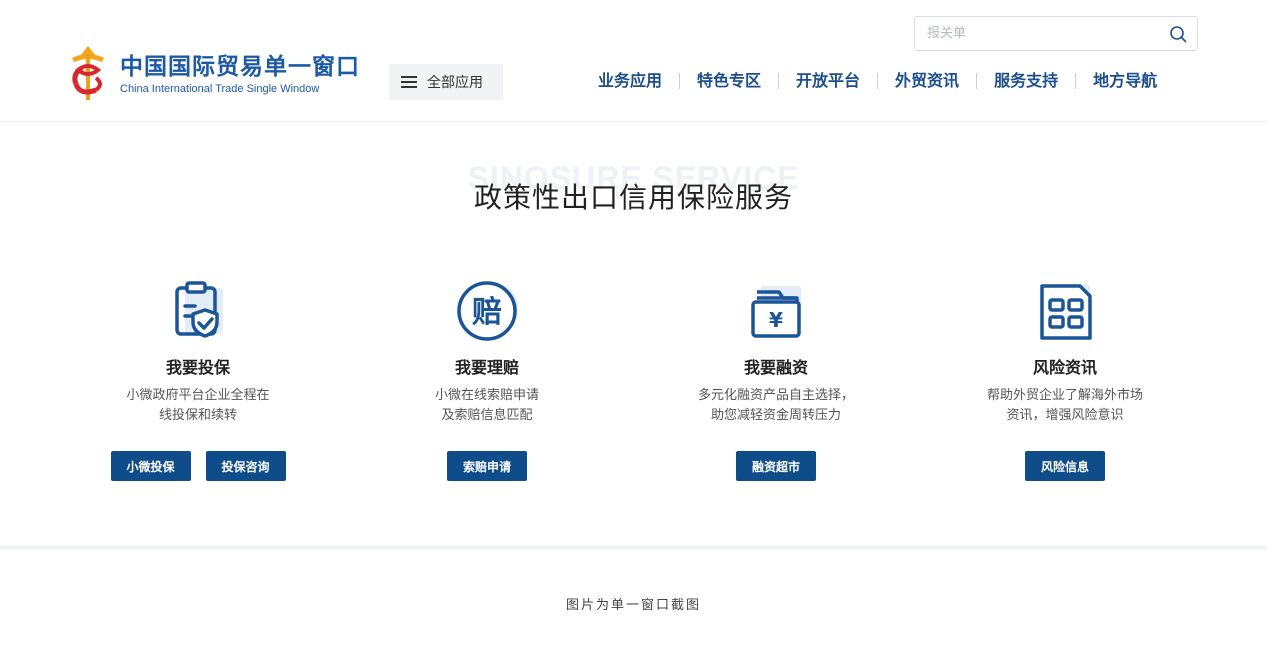 The width and height of the screenshot is (1267, 657). Describe the element at coordinates (198, 379) in the screenshot. I see `card-insure: 我要投保 小微政府平台企业全程在 线投保和续转 小微投保 投保咨询` at that location.